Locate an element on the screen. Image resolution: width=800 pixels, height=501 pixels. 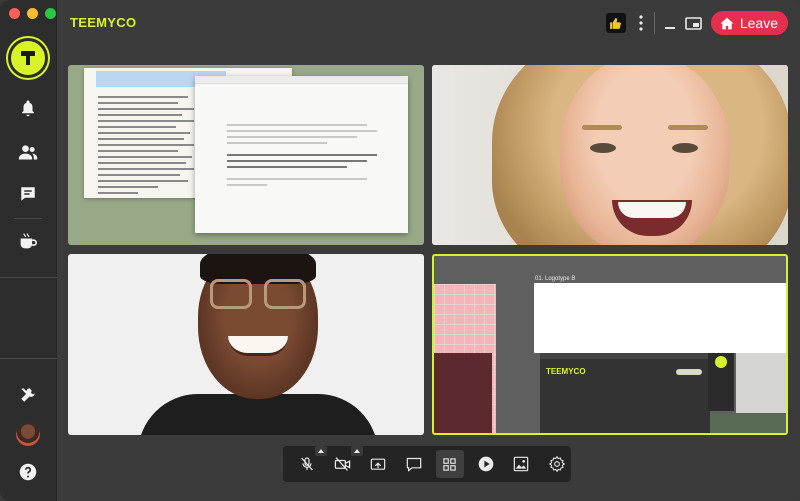
coffee-cup-icon is located at coordinates (28, 241).